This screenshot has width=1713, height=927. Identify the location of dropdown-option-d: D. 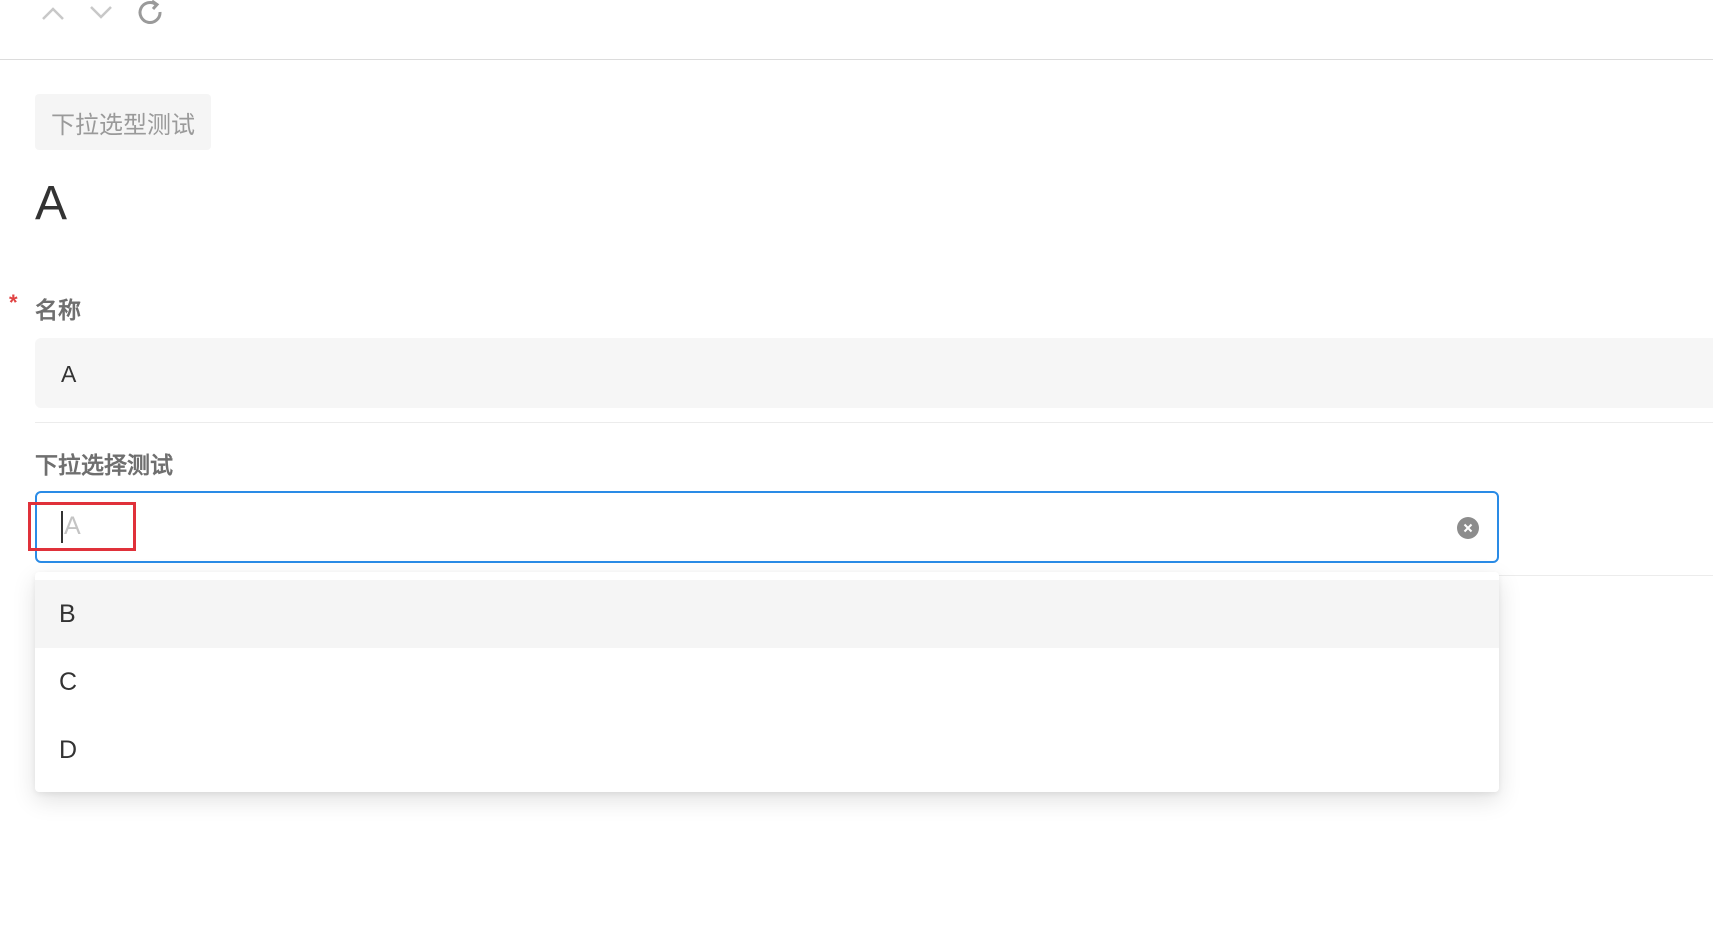
(767, 750).